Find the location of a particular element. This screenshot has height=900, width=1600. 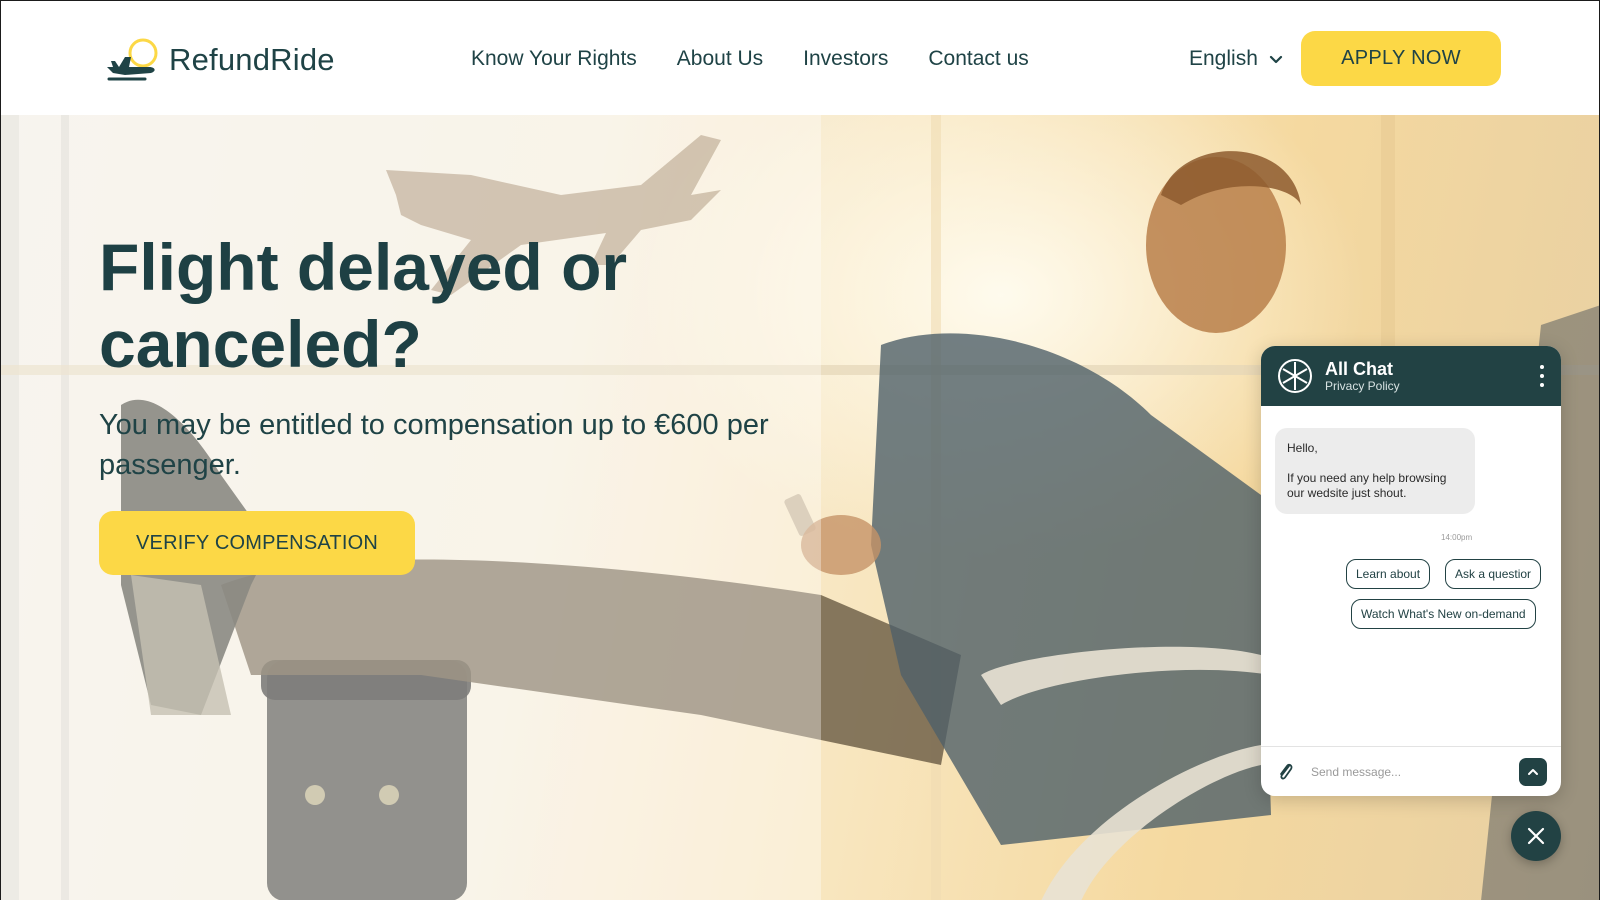

chat-message-input is located at coordinates (1415, 771).